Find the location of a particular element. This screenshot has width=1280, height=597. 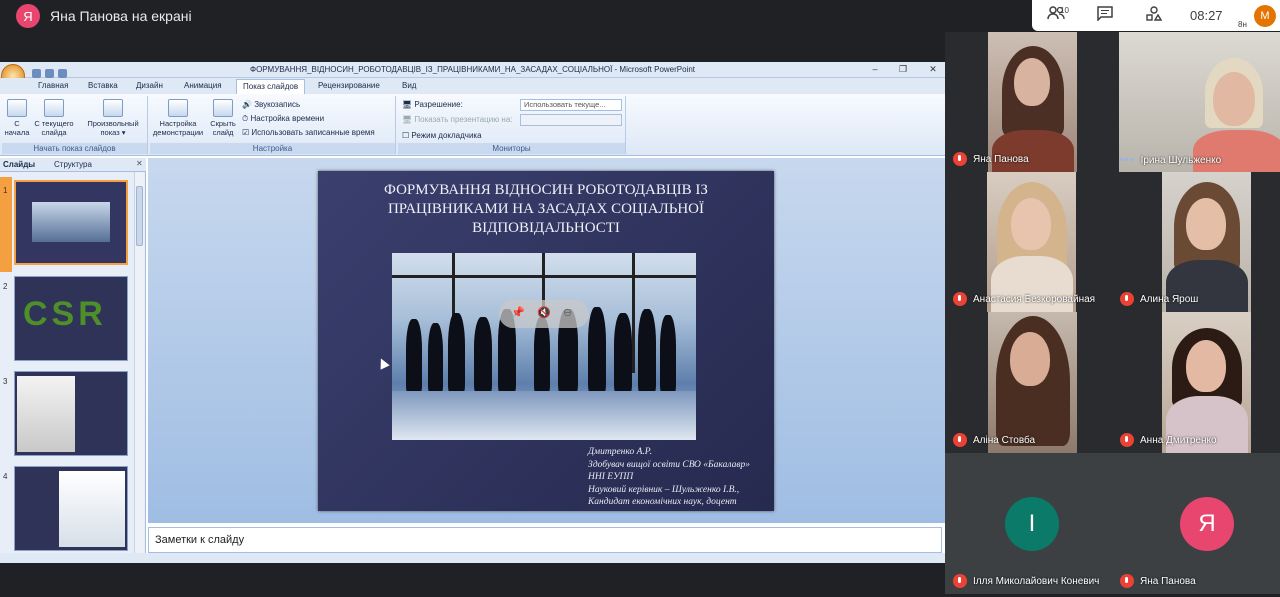

participant-name: Яна Панова is located at coordinates (1001, 159).